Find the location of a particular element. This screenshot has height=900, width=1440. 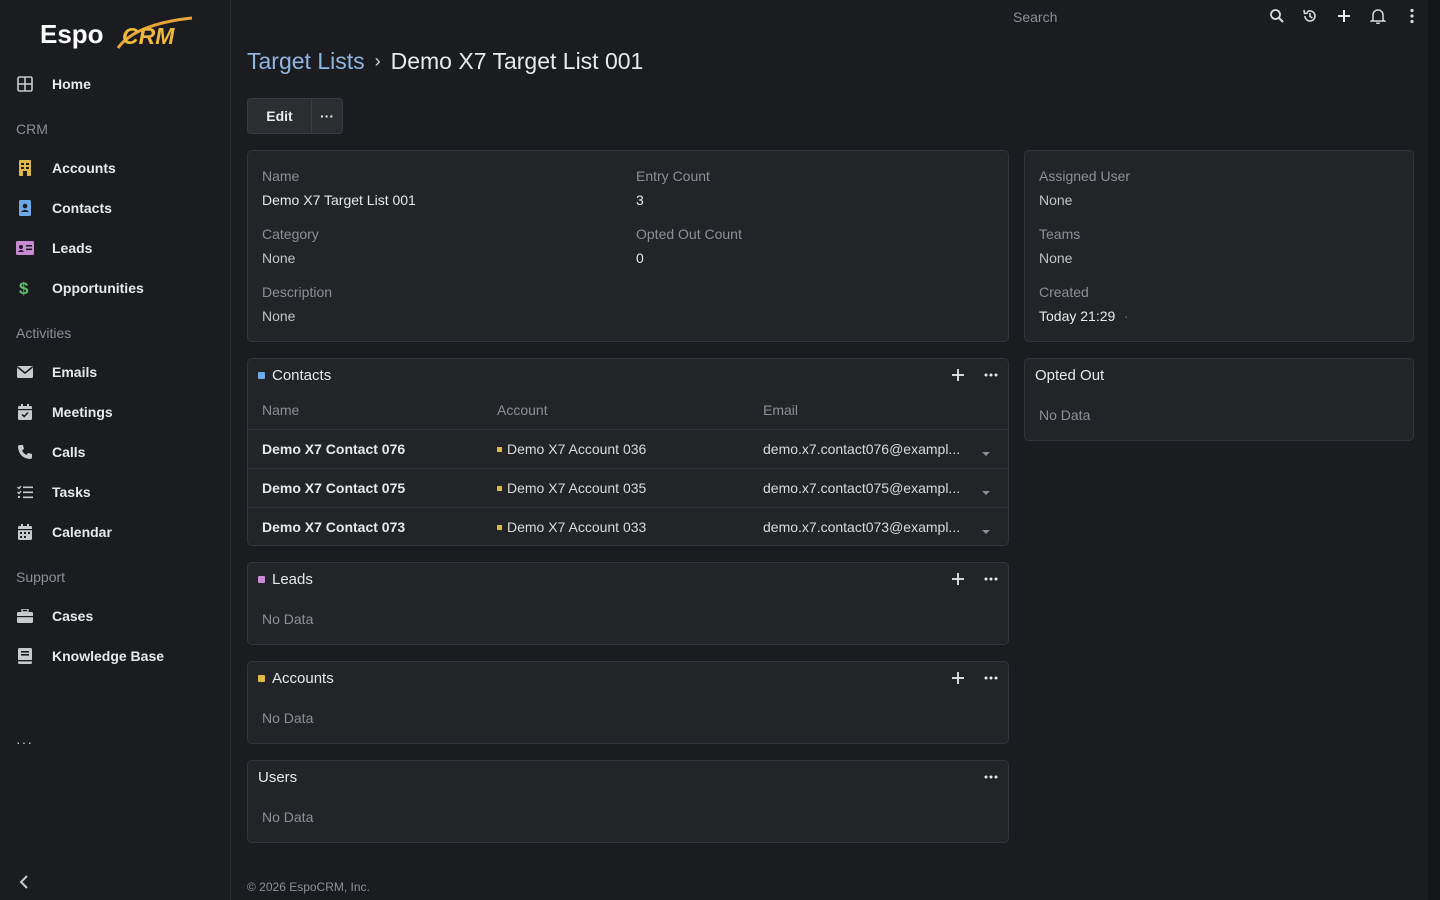

column-header-name: Name is located at coordinates (280, 410).